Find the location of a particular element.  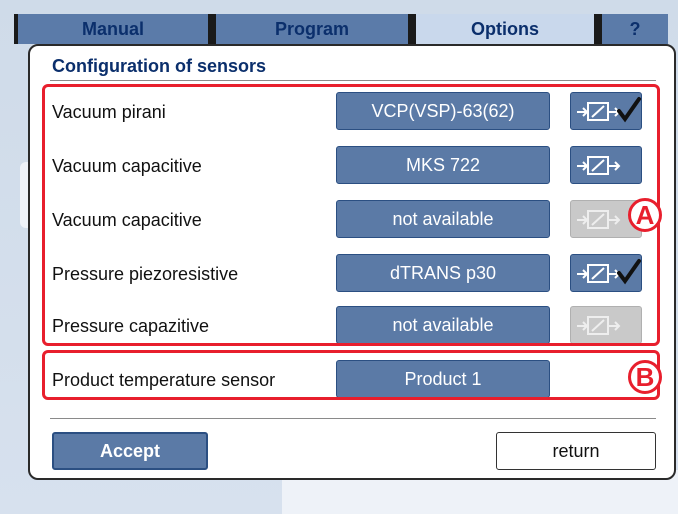

accept-button: Accept is located at coordinates (130, 451).